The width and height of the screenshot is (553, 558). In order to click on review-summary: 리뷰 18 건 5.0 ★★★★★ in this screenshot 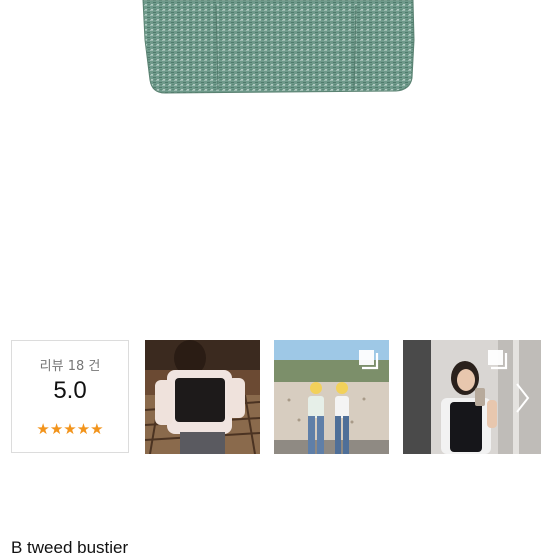, I will do `click(70, 396)`.